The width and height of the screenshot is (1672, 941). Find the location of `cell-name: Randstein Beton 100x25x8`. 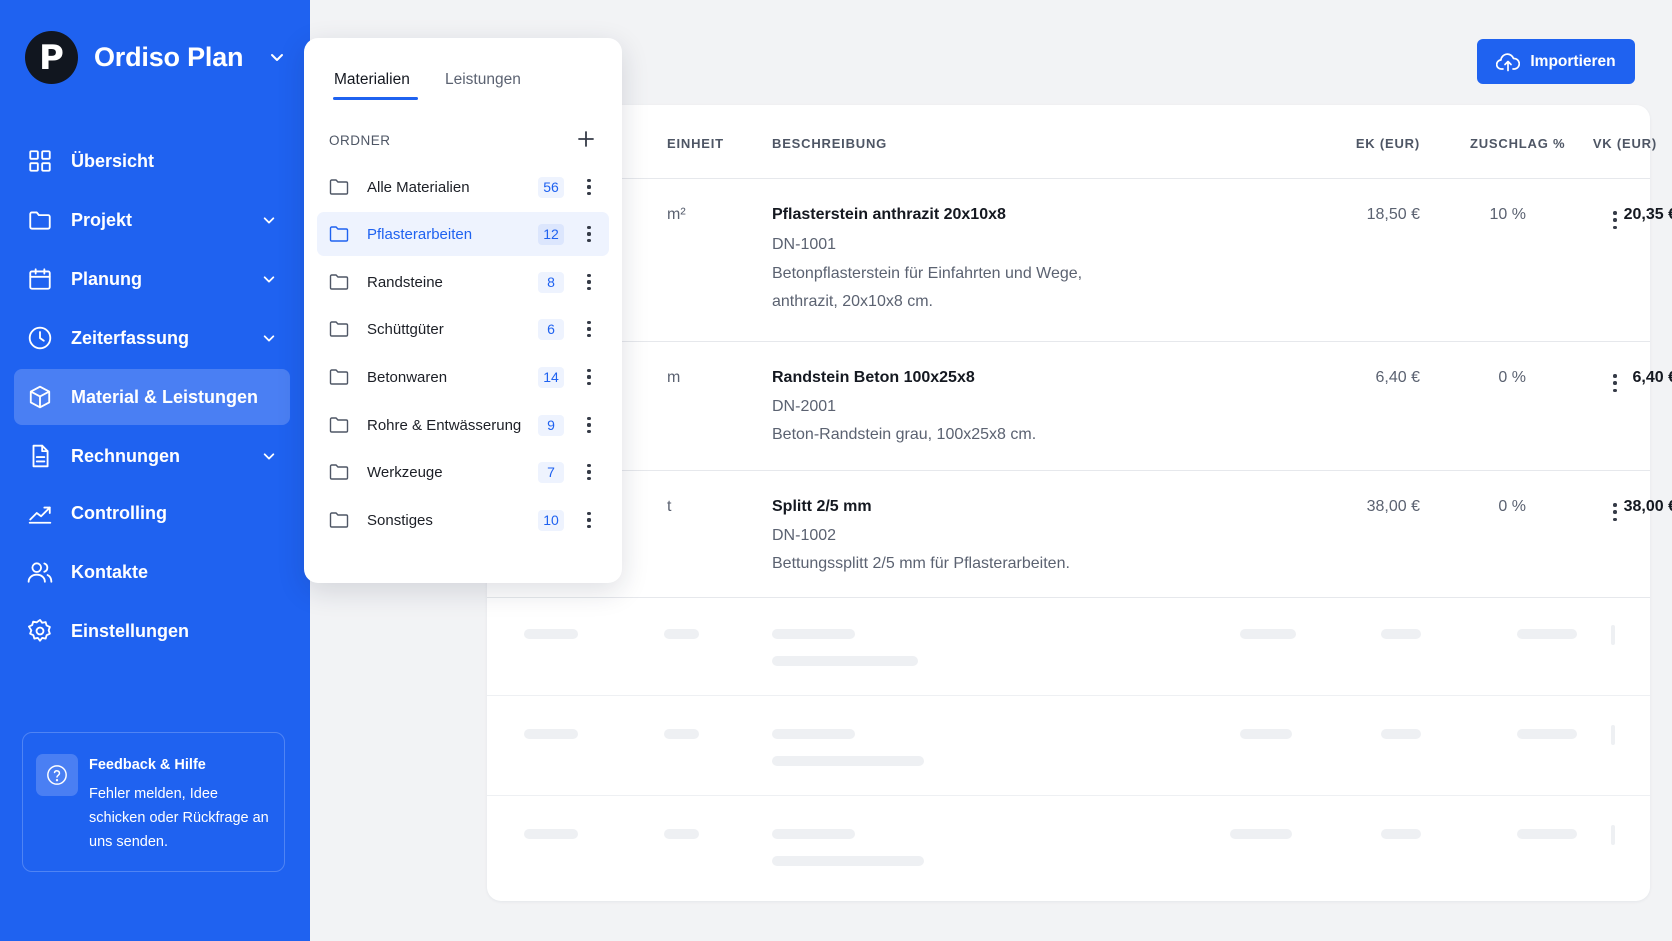

cell-name: Randstein Beton 100x25x8 is located at coordinates (873, 377).